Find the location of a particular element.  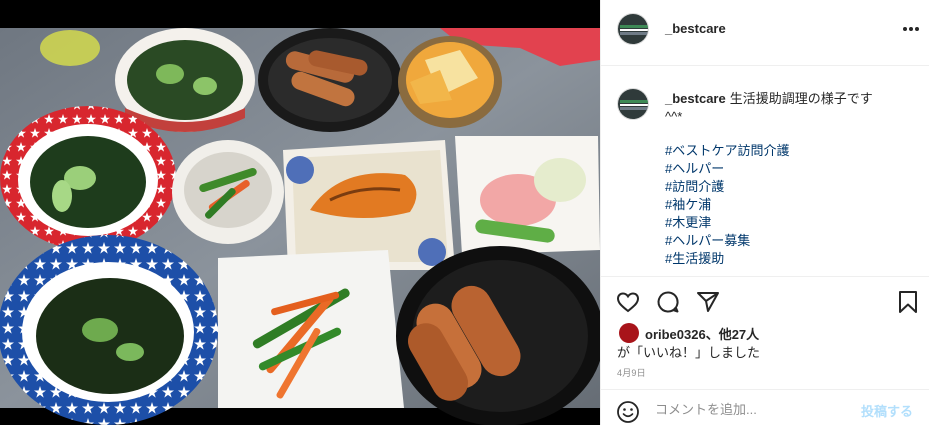

profile-username: _bestcare is located at coordinates (695, 28).